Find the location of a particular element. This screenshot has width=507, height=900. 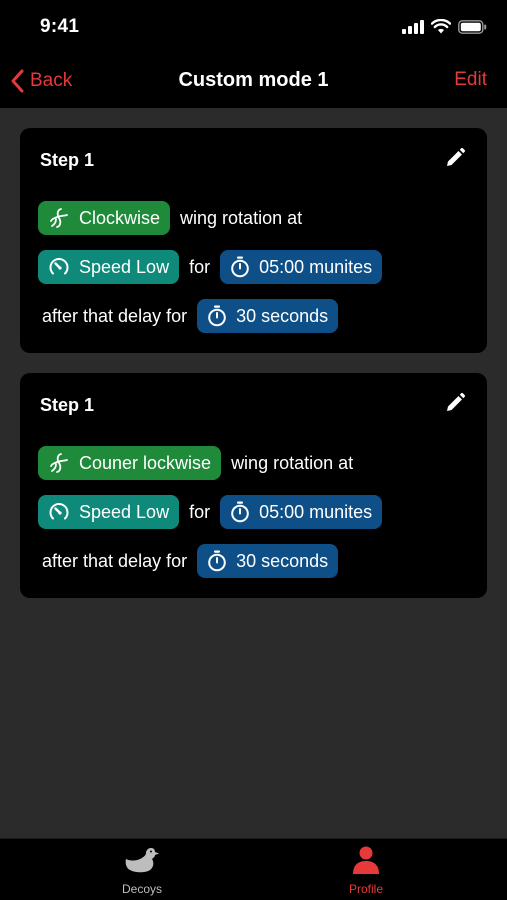

nav-bar: Back Custom mode 1 Edit is located at coordinates (253, 81).